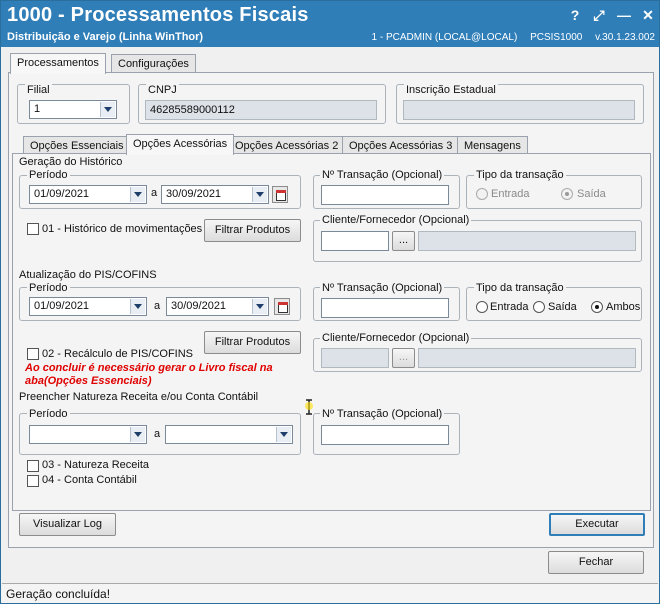 The image size is (660, 604). What do you see at coordinates (575, 15) in the screenshot?
I see `help-icon: ?` at bounding box center [575, 15].